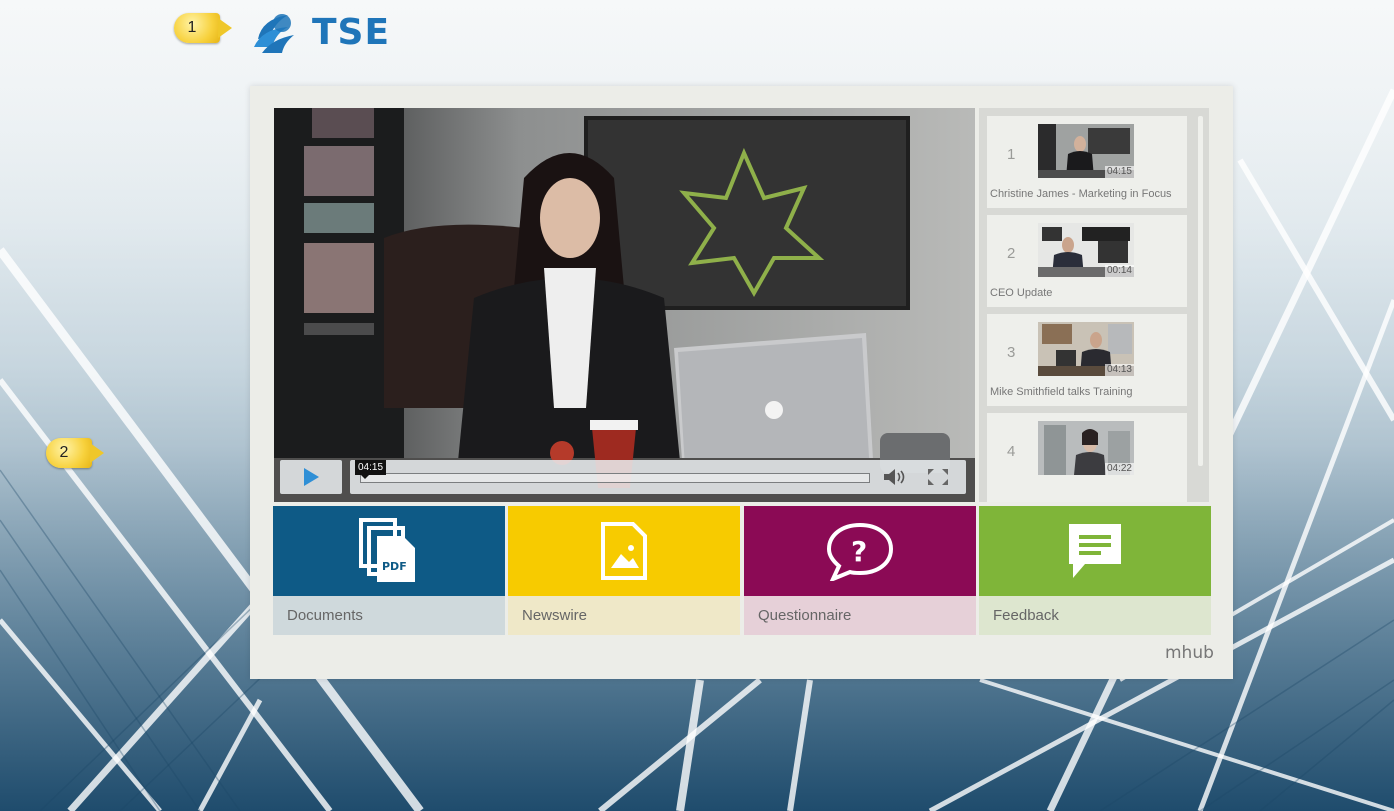 The image size is (1394, 811). I want to click on play-button, so click(311, 477).